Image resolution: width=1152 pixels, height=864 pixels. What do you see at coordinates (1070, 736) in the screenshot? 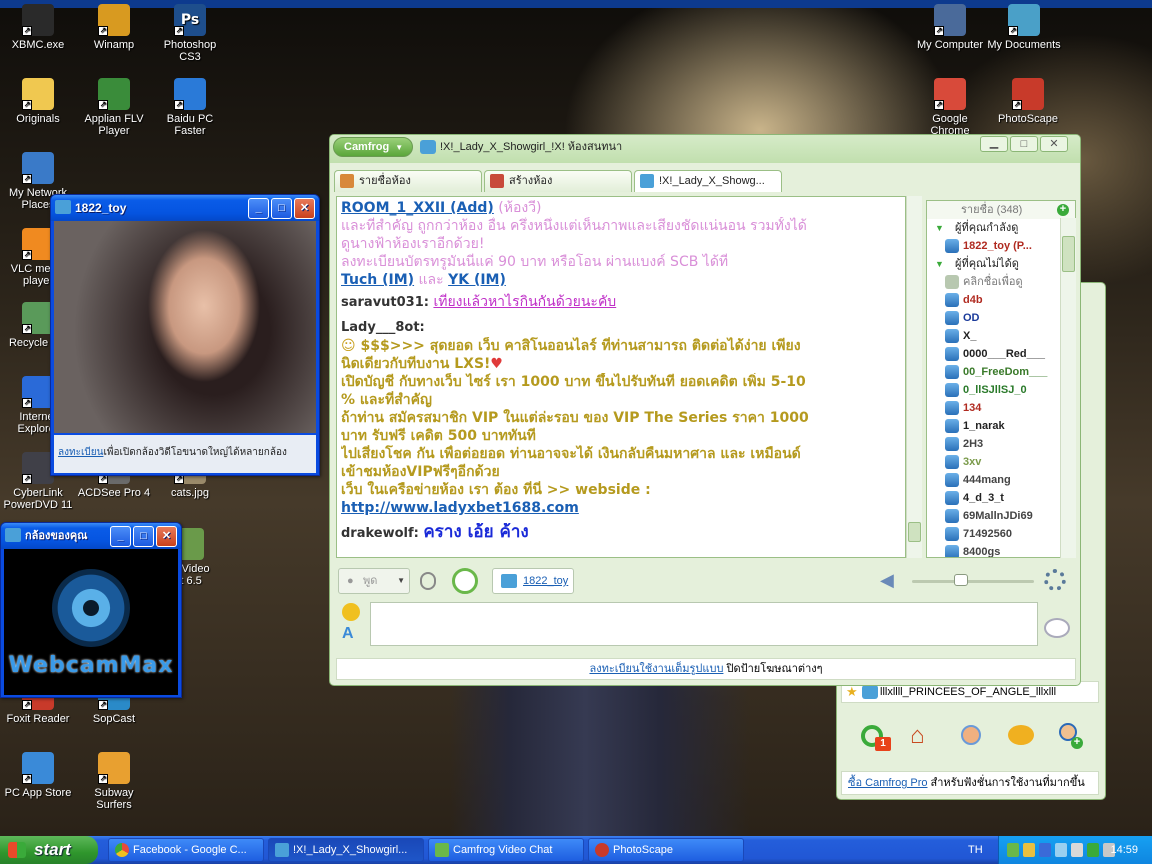
I see `add-user-button: +` at bounding box center [1070, 736].